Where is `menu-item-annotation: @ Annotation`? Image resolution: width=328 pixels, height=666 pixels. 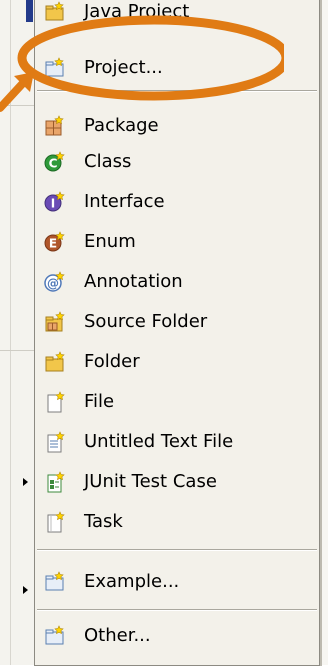 menu-item-annotation: @ Annotation is located at coordinates (177, 281).